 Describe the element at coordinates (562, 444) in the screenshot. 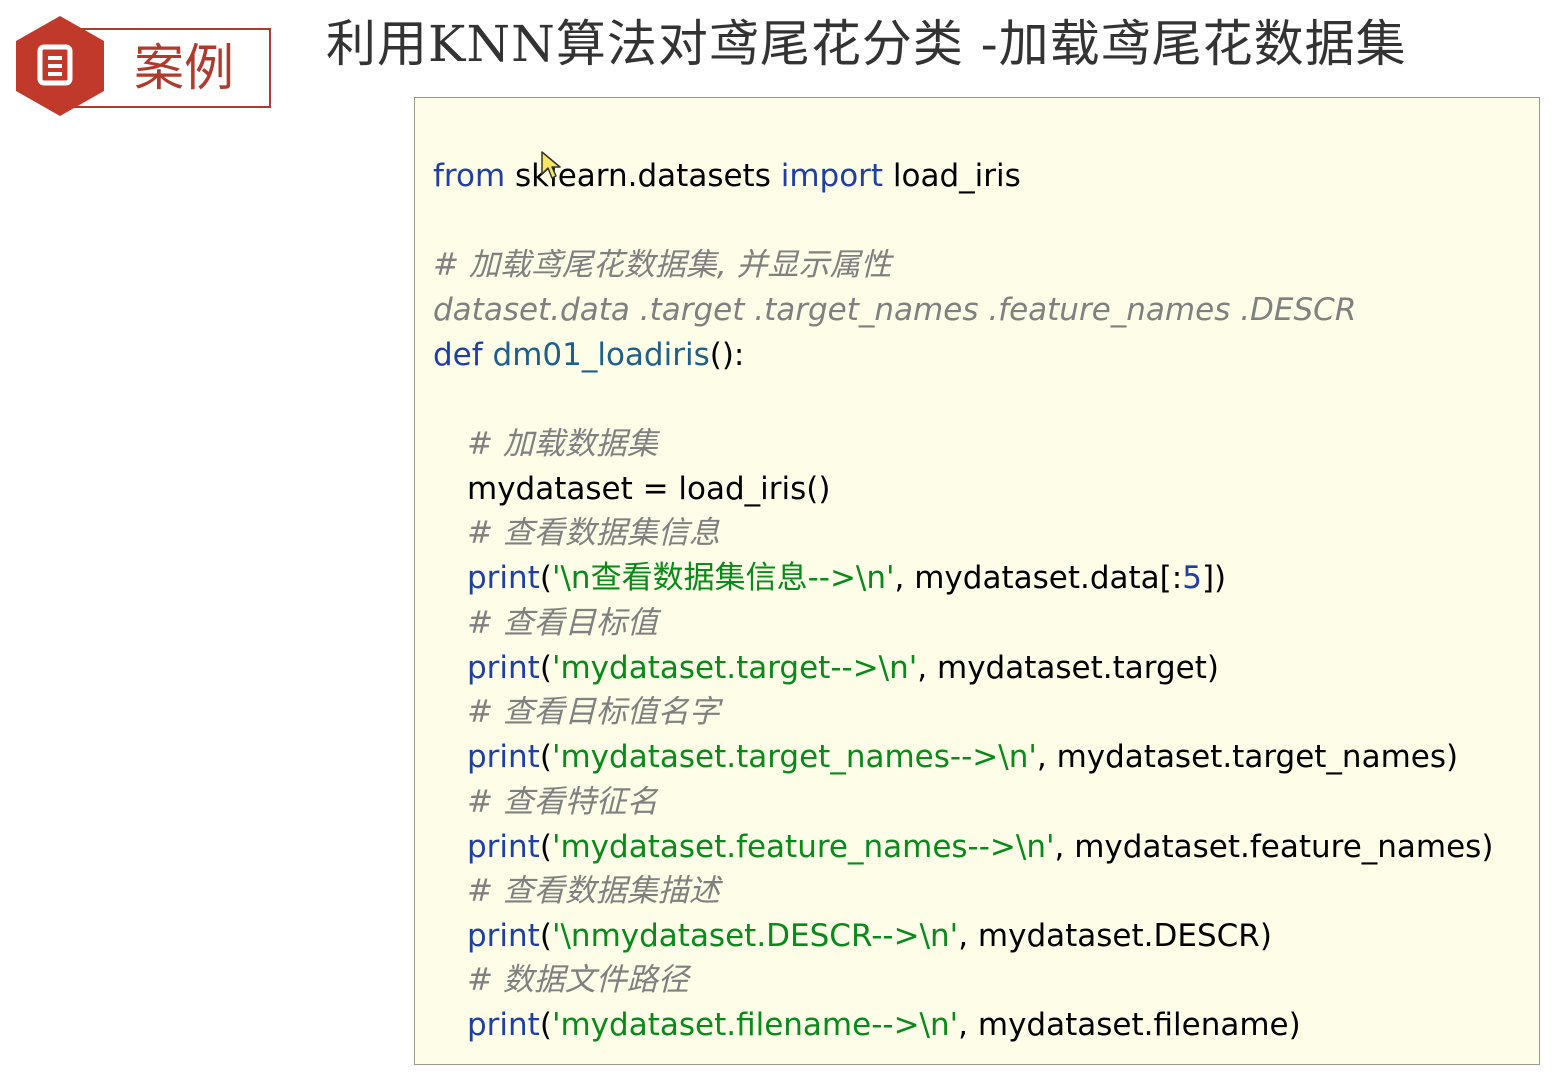

I see `code-comment-load-dataset: # 加载数据集` at that location.